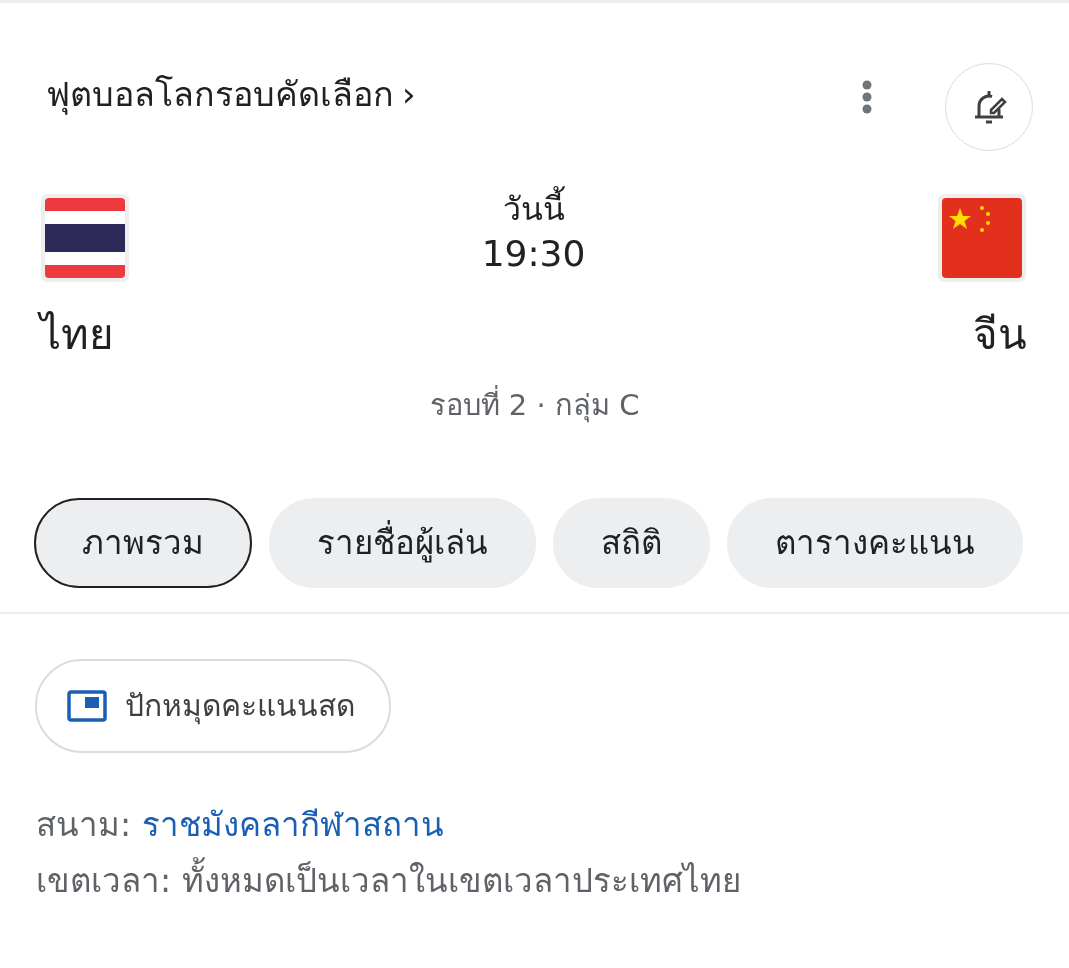  What do you see at coordinates (867, 97) in the screenshot?
I see `more-icon` at bounding box center [867, 97].